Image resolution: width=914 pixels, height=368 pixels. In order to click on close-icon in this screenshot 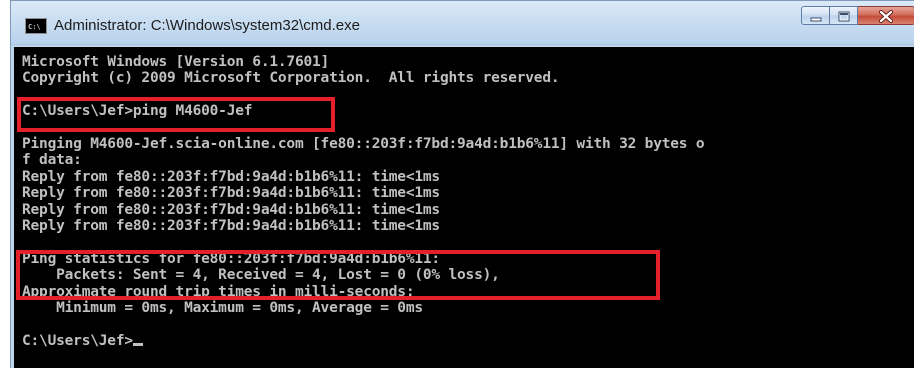, I will do `click(886, 16)`.